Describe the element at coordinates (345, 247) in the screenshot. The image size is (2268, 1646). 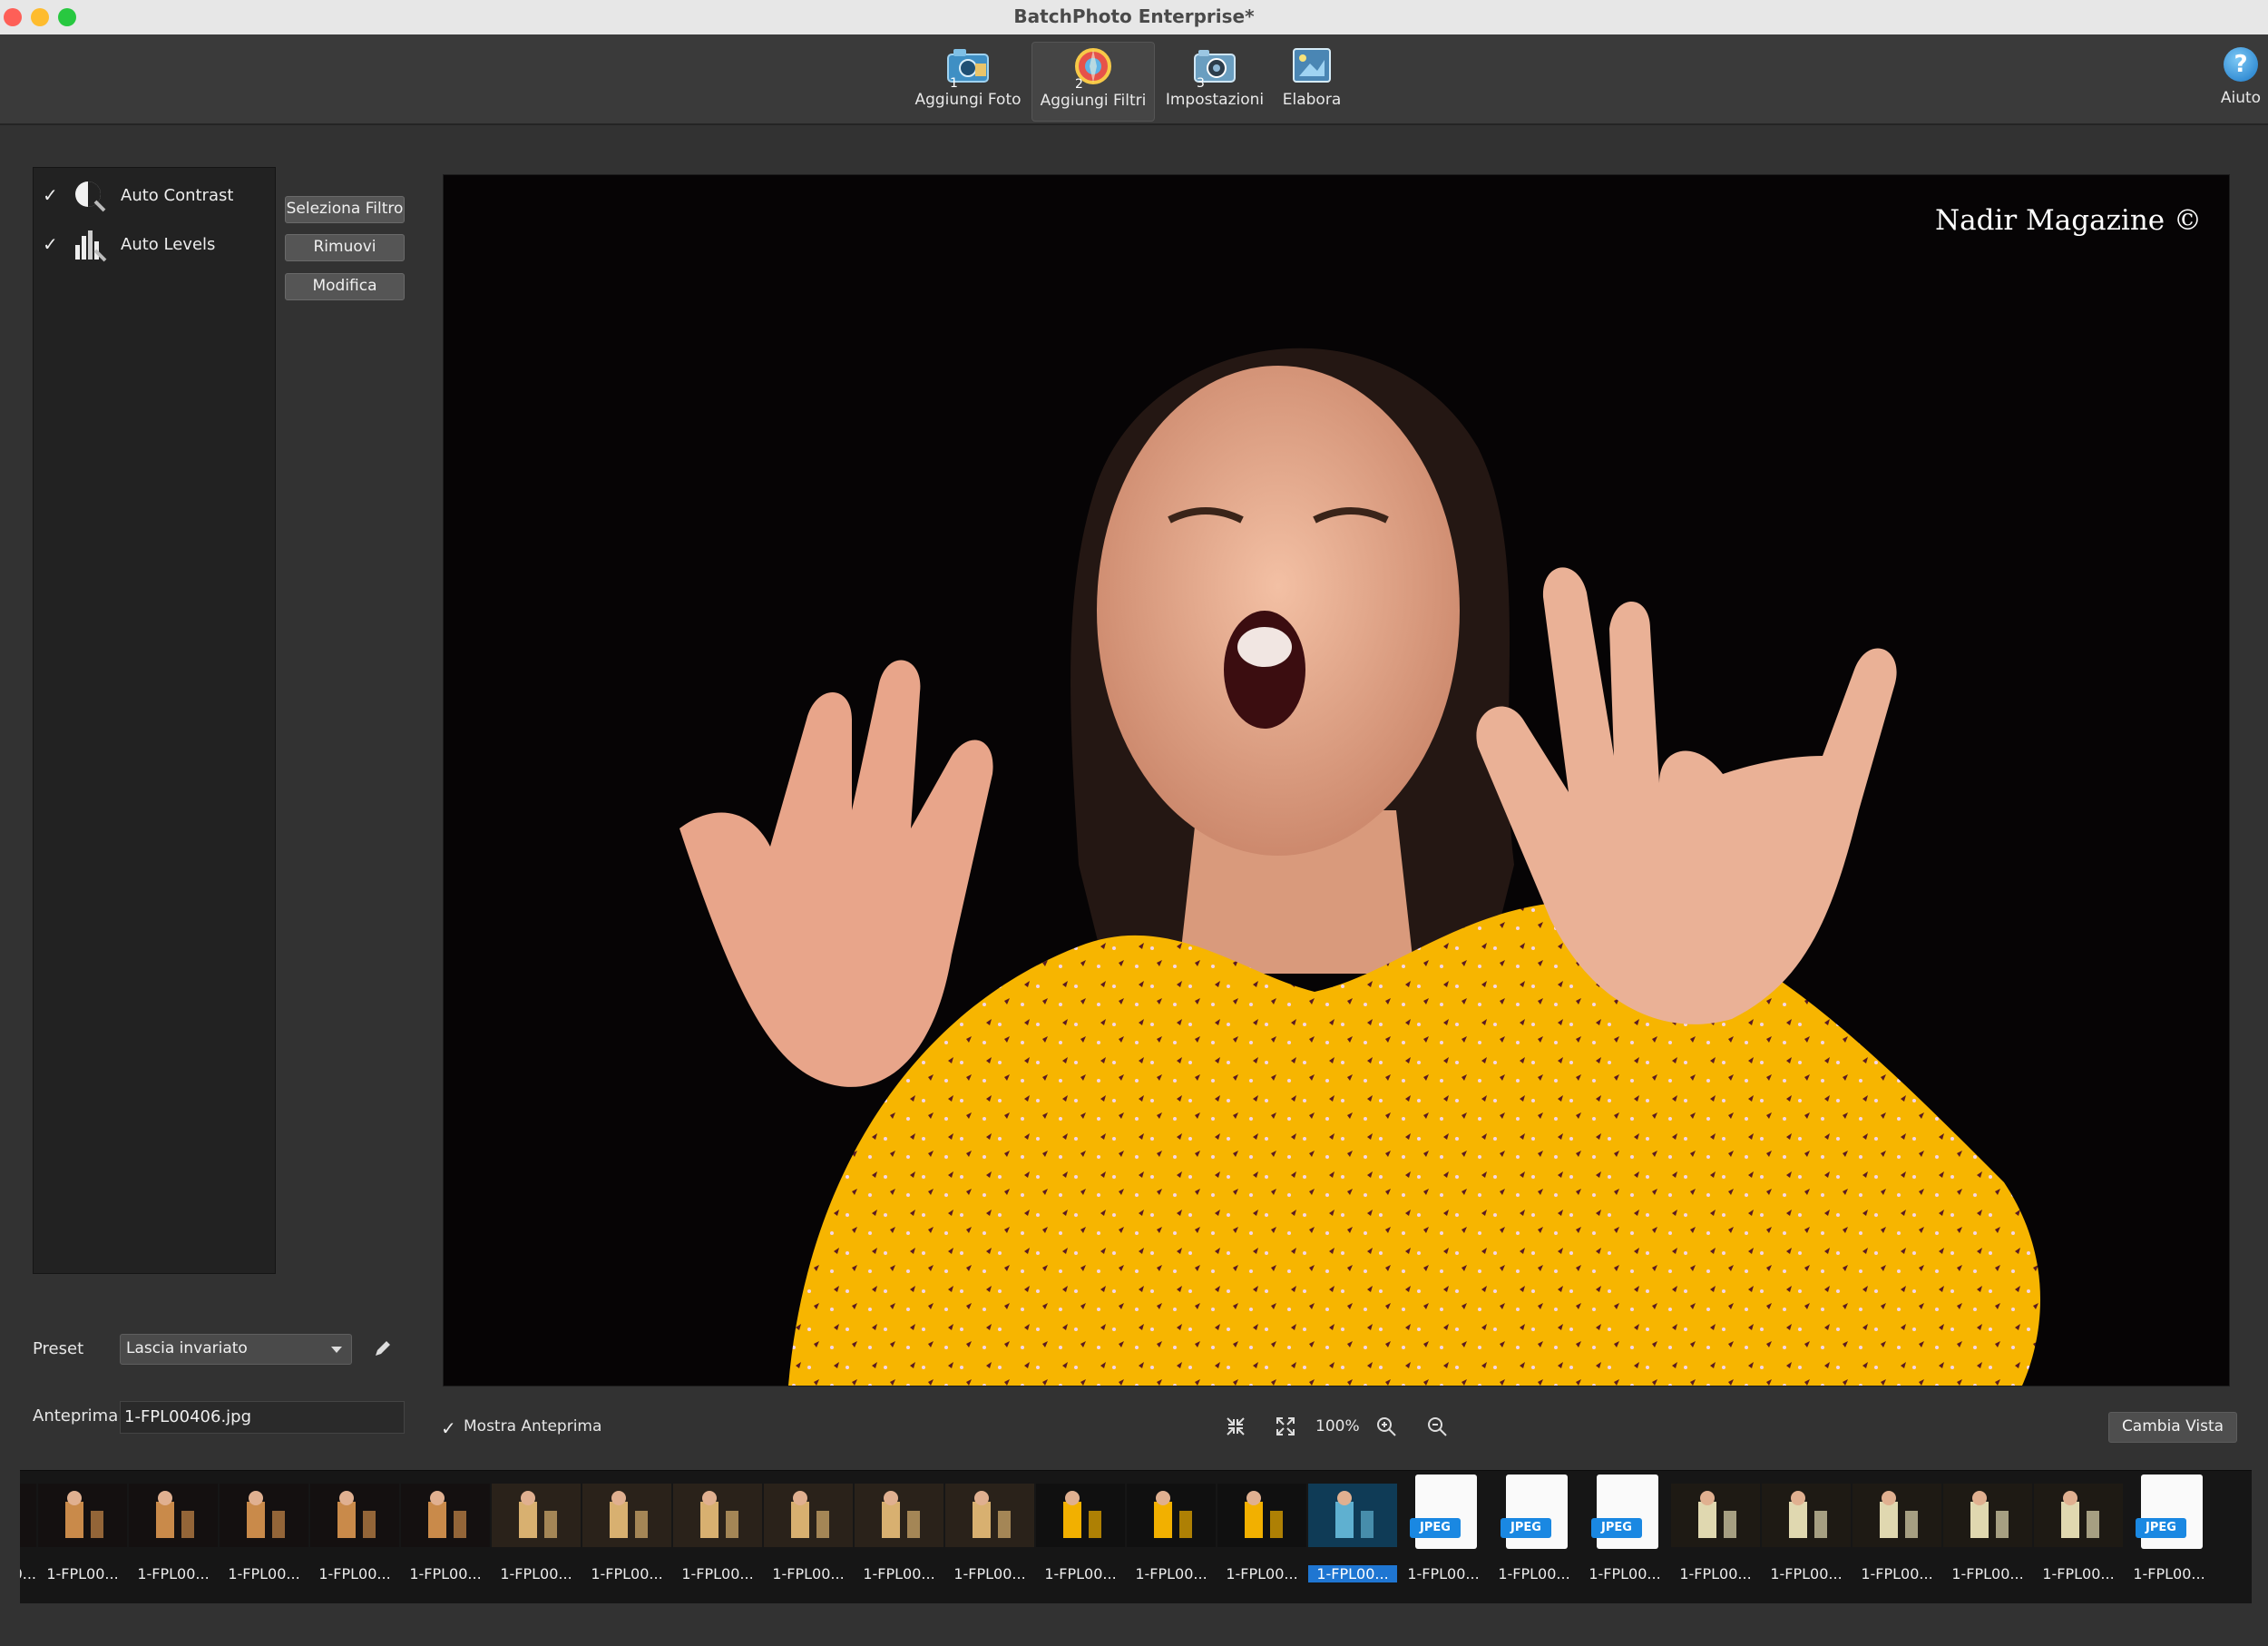
I see `remove-filter-button: Rimuovi` at that location.